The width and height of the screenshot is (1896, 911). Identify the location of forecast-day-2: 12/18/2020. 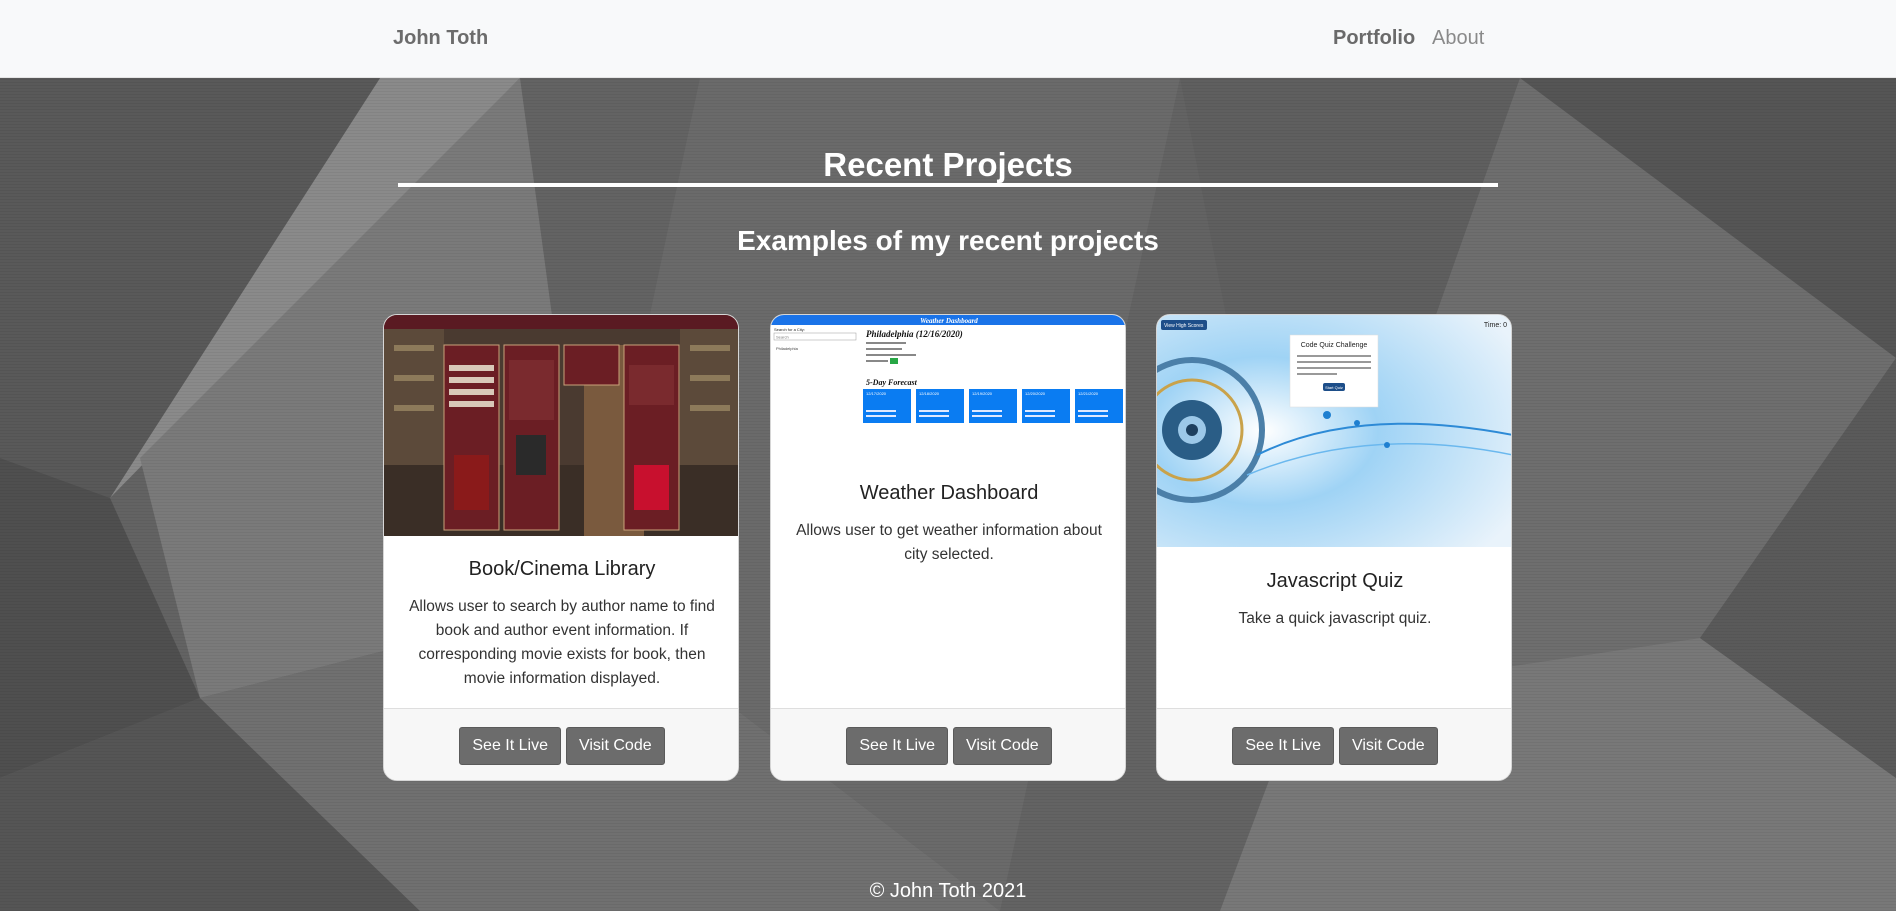
(929, 393).